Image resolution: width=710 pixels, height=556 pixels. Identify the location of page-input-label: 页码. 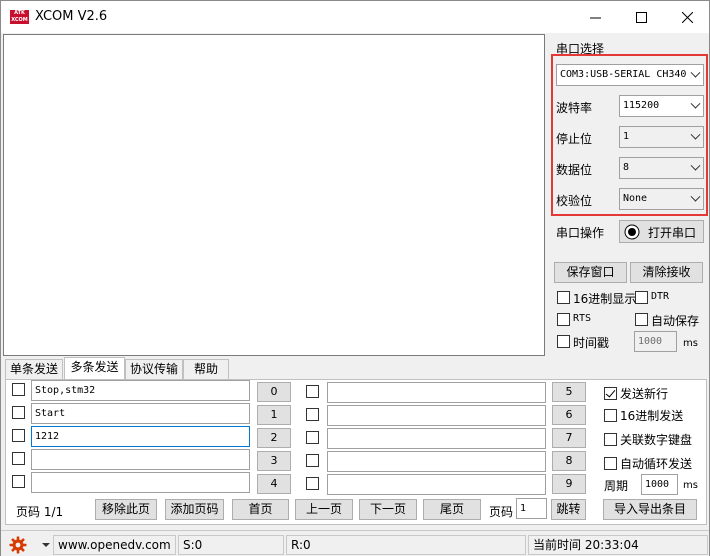
(501, 512).